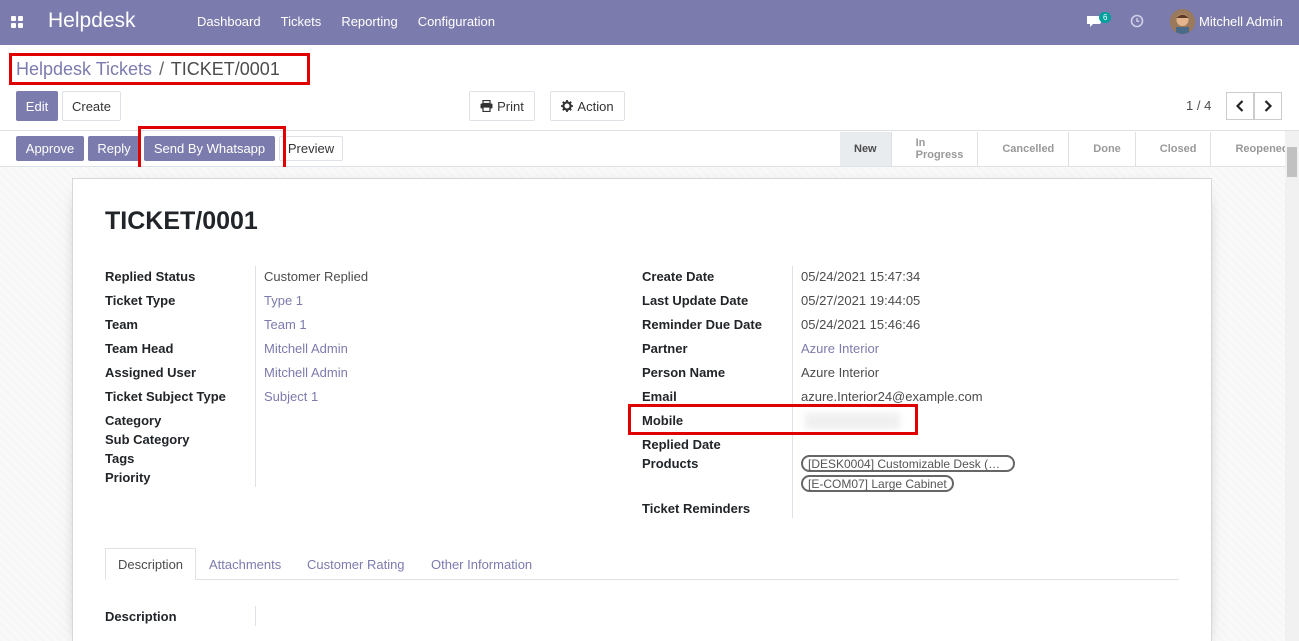 The width and height of the screenshot is (1299, 641). Describe the element at coordinates (486, 106) in the screenshot. I see `print-icon` at that location.